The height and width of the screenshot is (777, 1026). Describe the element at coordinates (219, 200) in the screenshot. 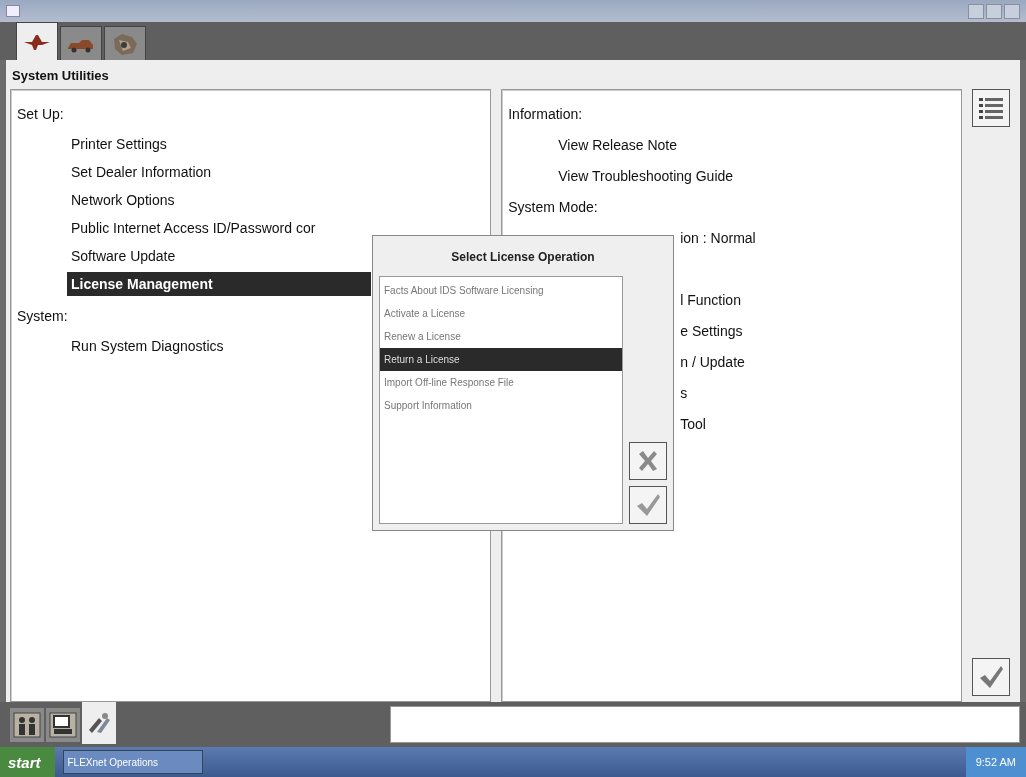

I see `menu-item: Network Options` at that location.